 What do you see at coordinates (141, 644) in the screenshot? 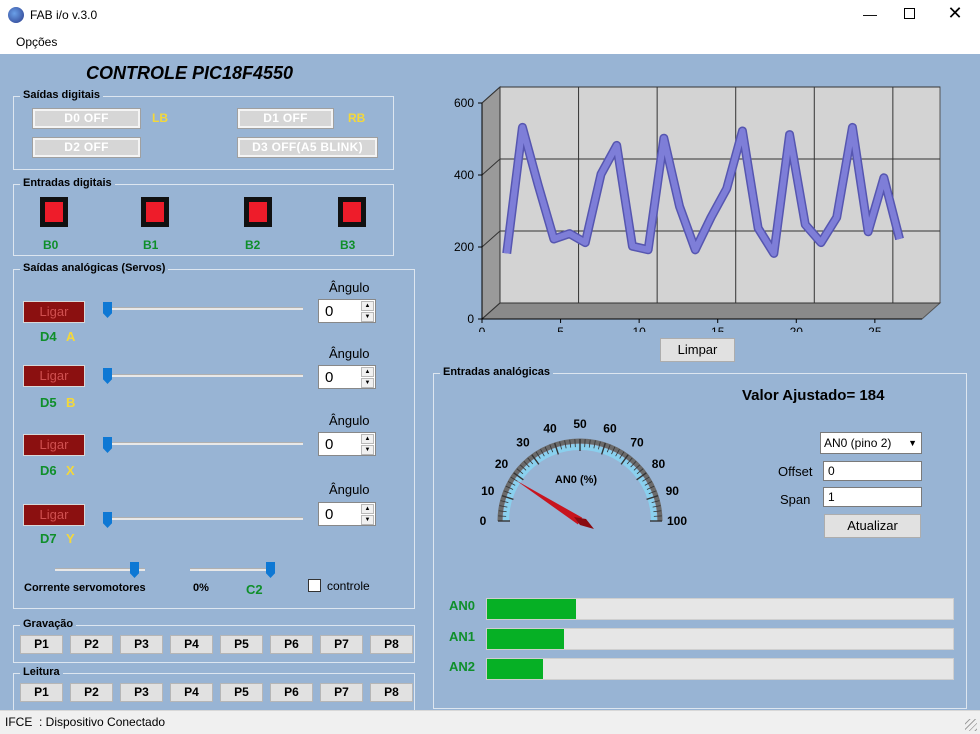
I see `gravacao-button-p3: P3` at bounding box center [141, 644].